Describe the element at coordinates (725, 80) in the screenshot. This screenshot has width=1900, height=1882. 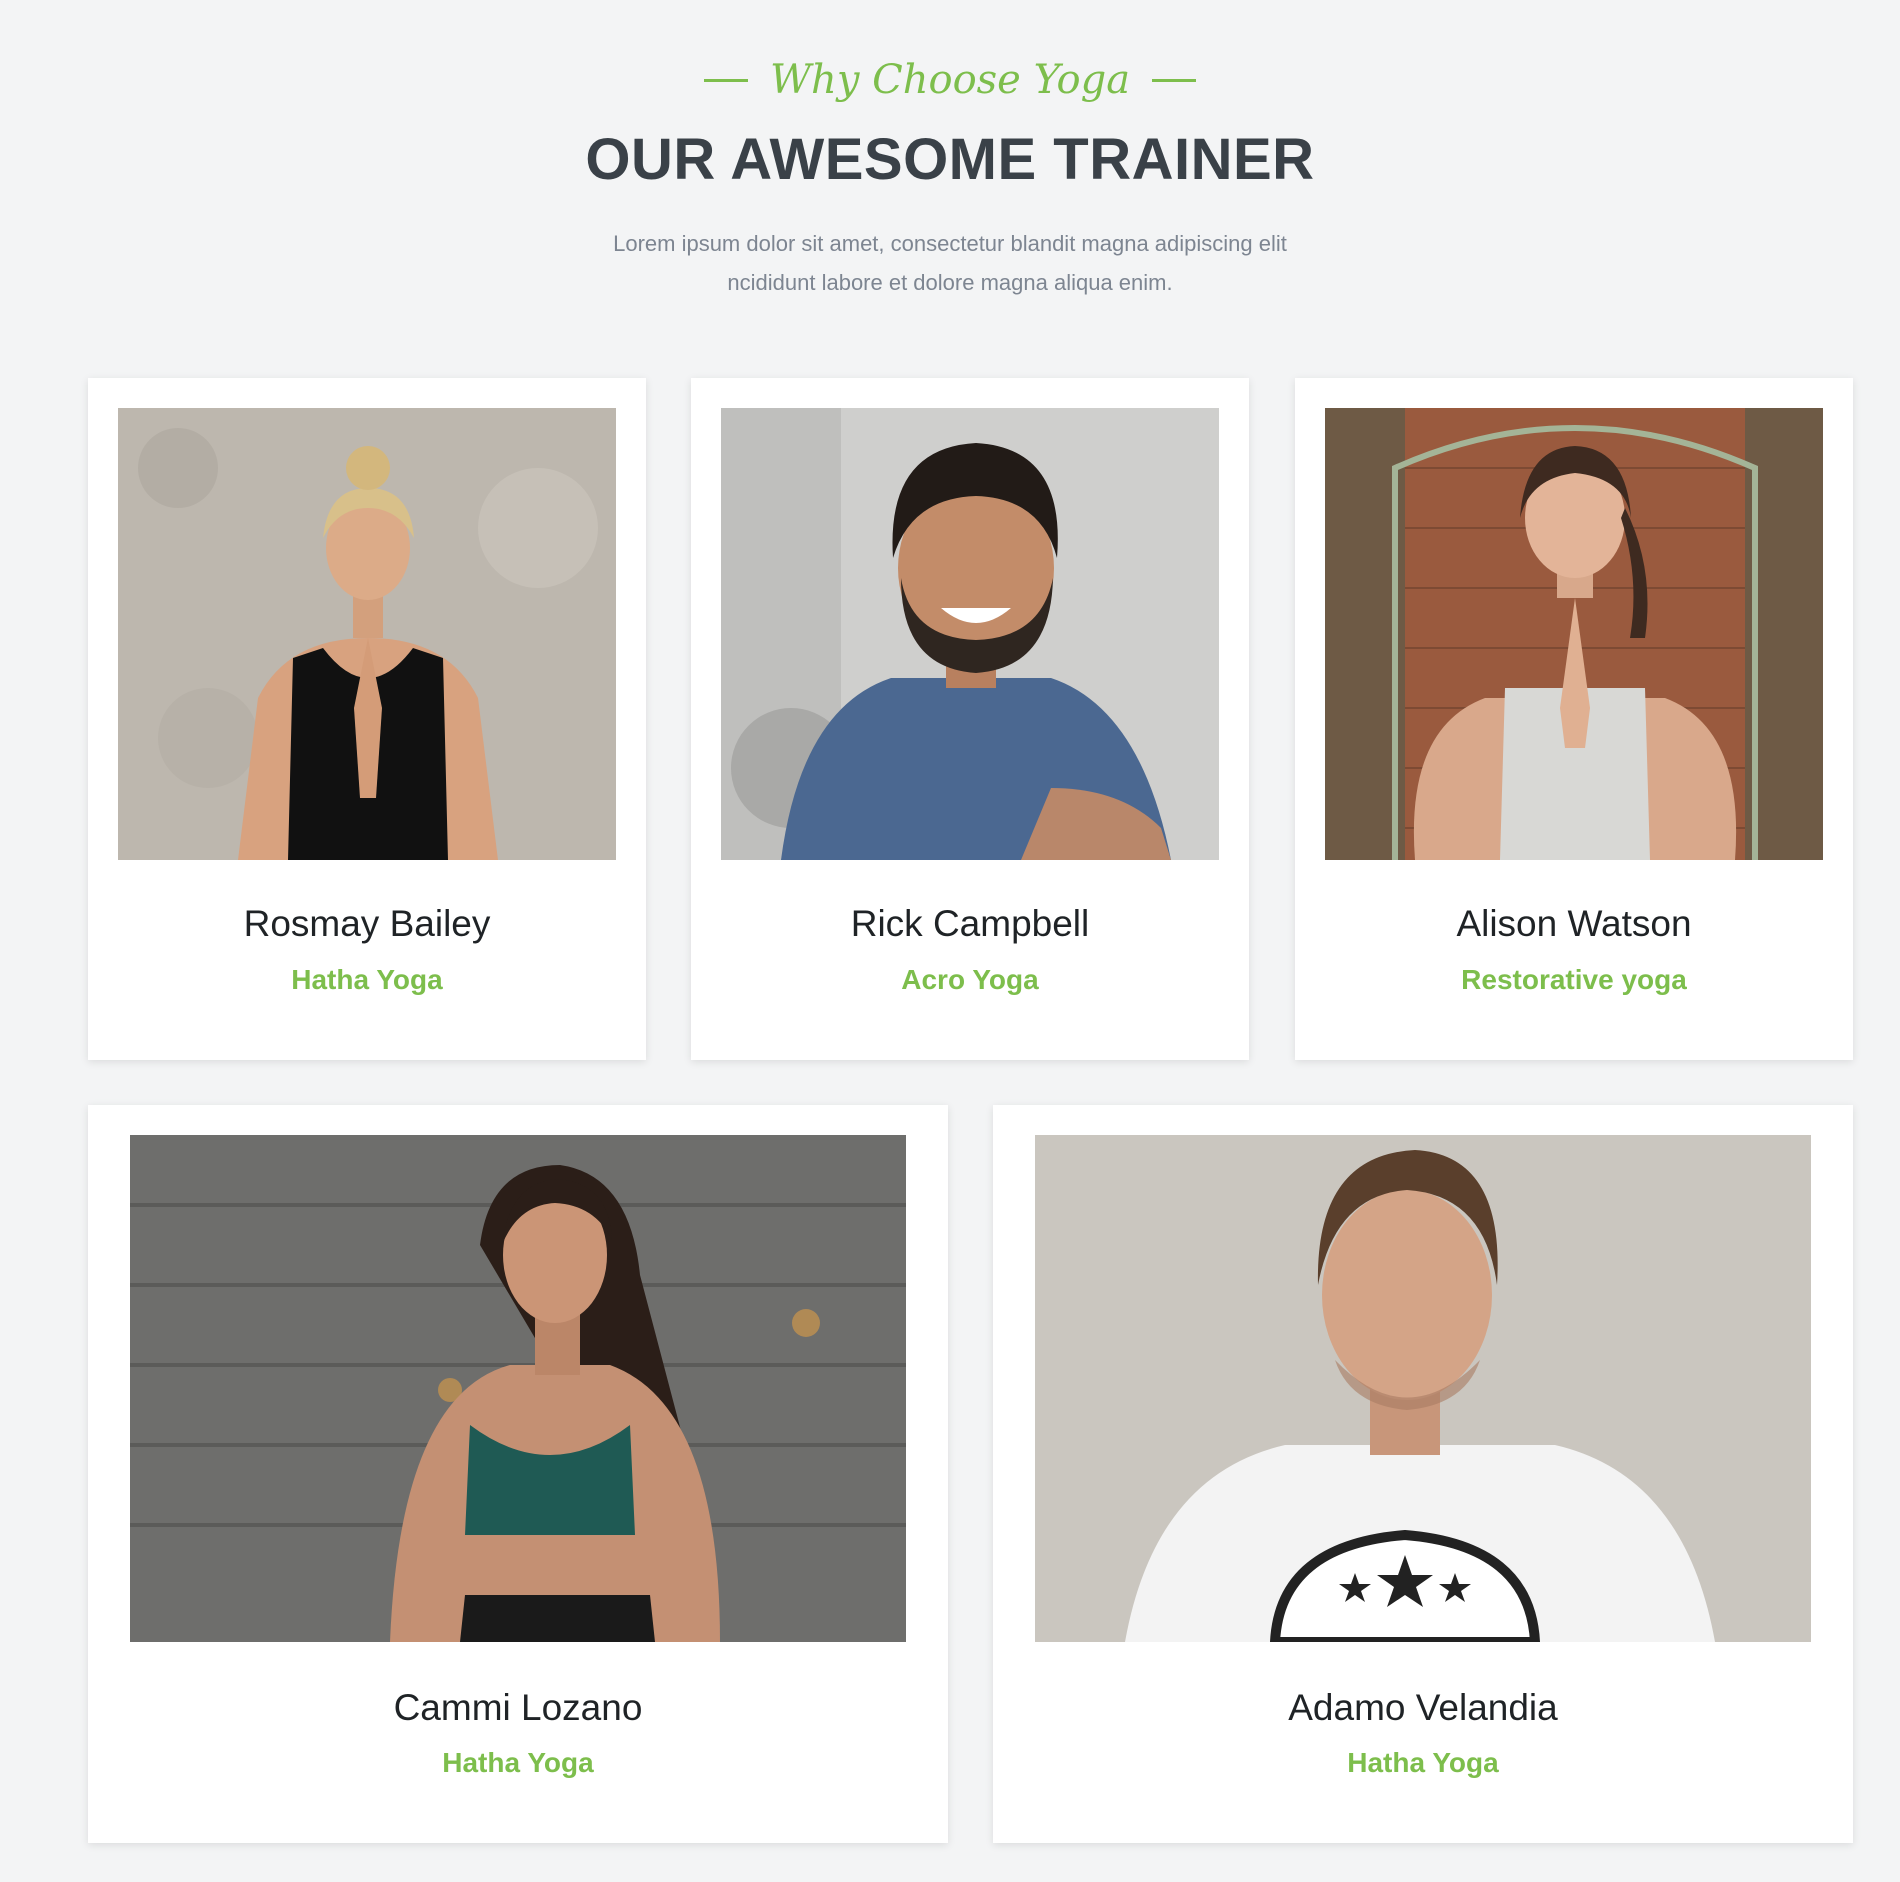
I see `eyebrow-left-dash` at that location.